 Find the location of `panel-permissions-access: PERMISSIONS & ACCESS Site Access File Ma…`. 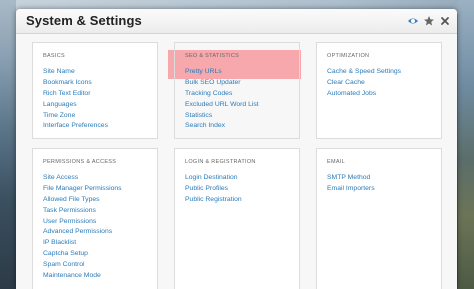

panel-permissions-access: PERMISSIONS & ACCESS Site Access File Ma… is located at coordinates (95, 218).